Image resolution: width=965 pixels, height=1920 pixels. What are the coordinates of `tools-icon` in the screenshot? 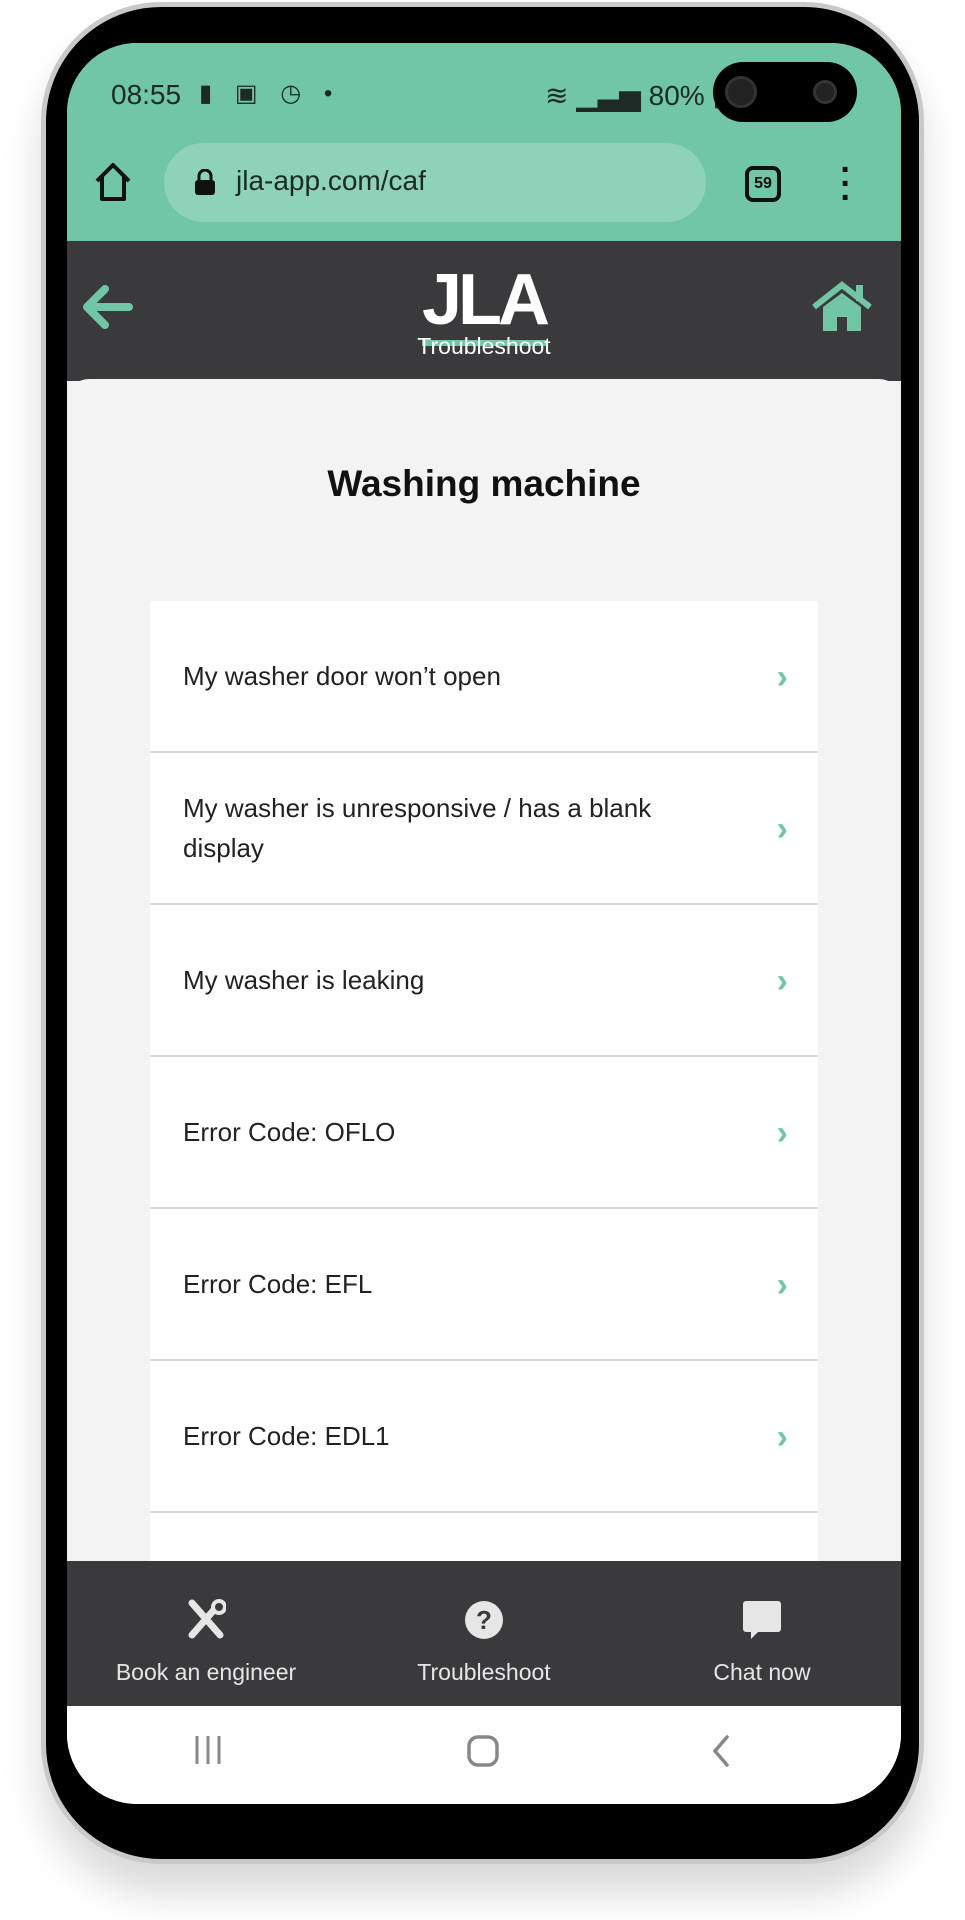 It's located at (207, 1619).